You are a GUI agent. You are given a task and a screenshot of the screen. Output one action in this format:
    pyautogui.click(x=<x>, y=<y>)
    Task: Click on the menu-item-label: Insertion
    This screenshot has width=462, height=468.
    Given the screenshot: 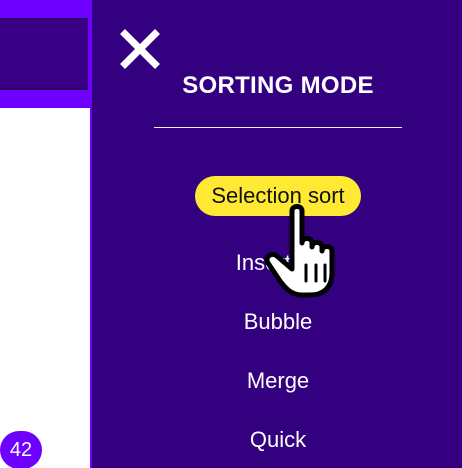 What is the action you would take?
    pyautogui.click(x=278, y=263)
    